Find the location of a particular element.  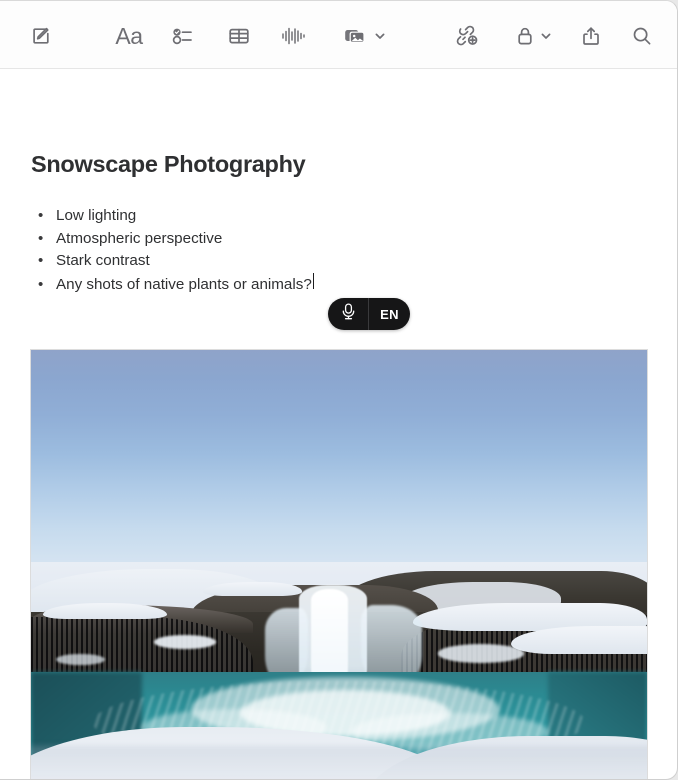

add-link-button is located at coordinates (467, 36).